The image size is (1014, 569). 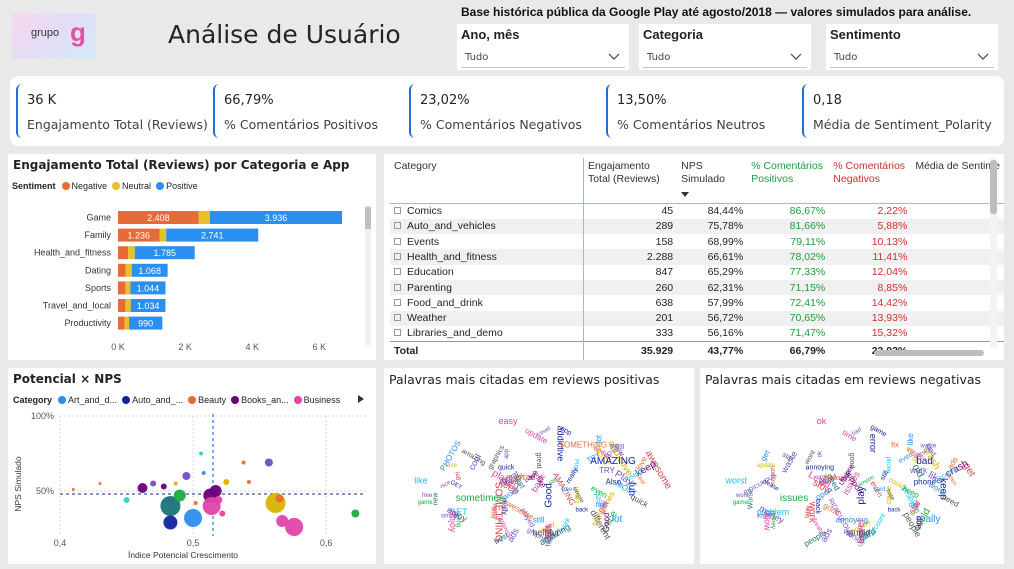 What do you see at coordinates (697, 287) in the screenshot?
I see `table-row: Parenting 260 62,31% 71,15% 8,85%` at bounding box center [697, 287].